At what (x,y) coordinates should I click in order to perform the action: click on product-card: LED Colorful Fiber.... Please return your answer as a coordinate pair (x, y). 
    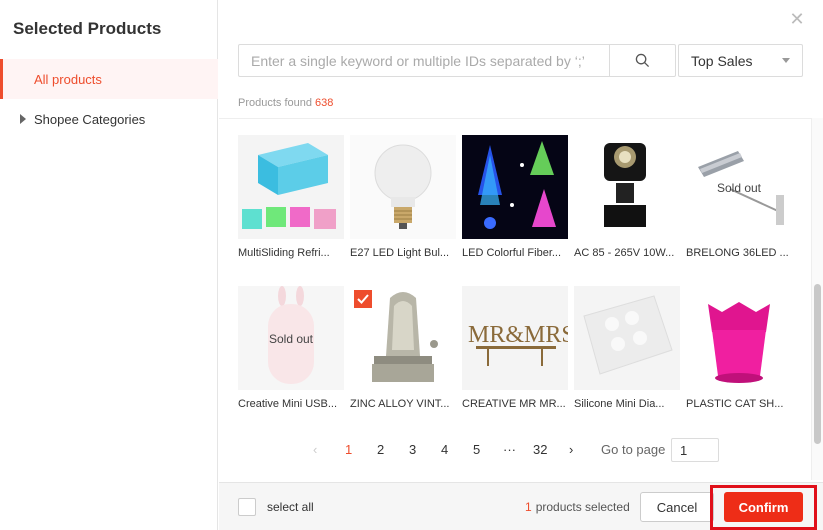
    Looking at the image, I should click on (515, 197).